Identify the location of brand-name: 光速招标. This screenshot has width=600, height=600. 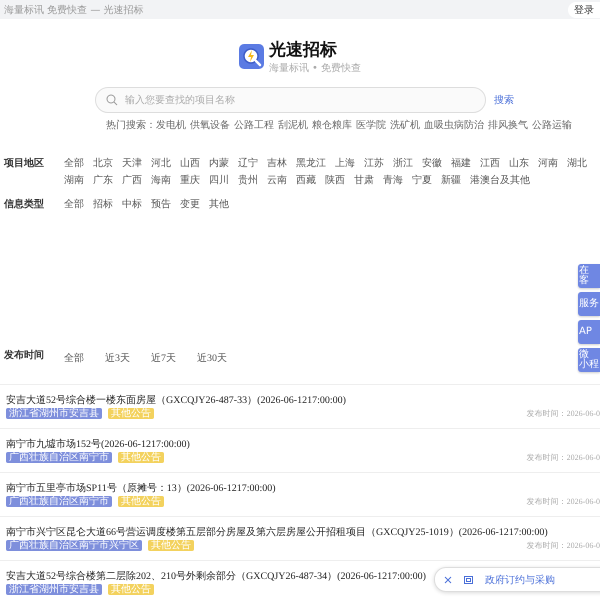
(303, 50).